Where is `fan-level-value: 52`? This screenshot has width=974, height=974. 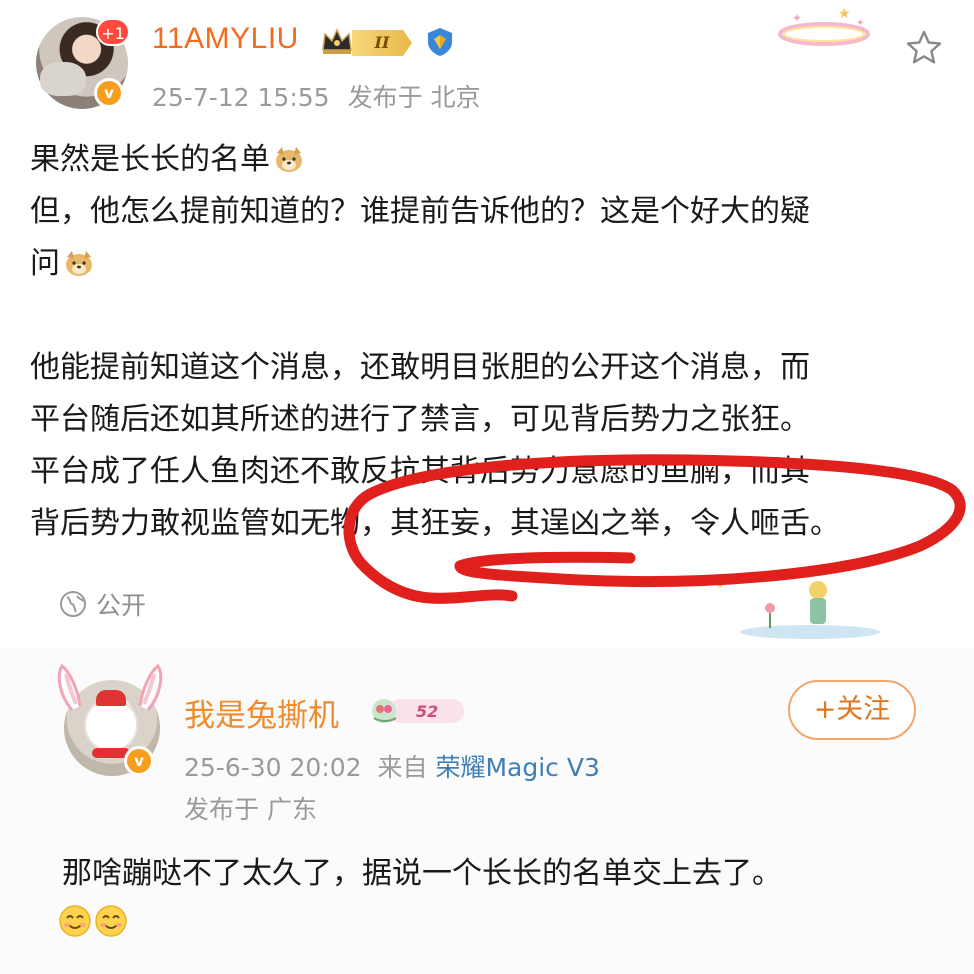
fan-level-value: 52 is located at coordinates (427, 711).